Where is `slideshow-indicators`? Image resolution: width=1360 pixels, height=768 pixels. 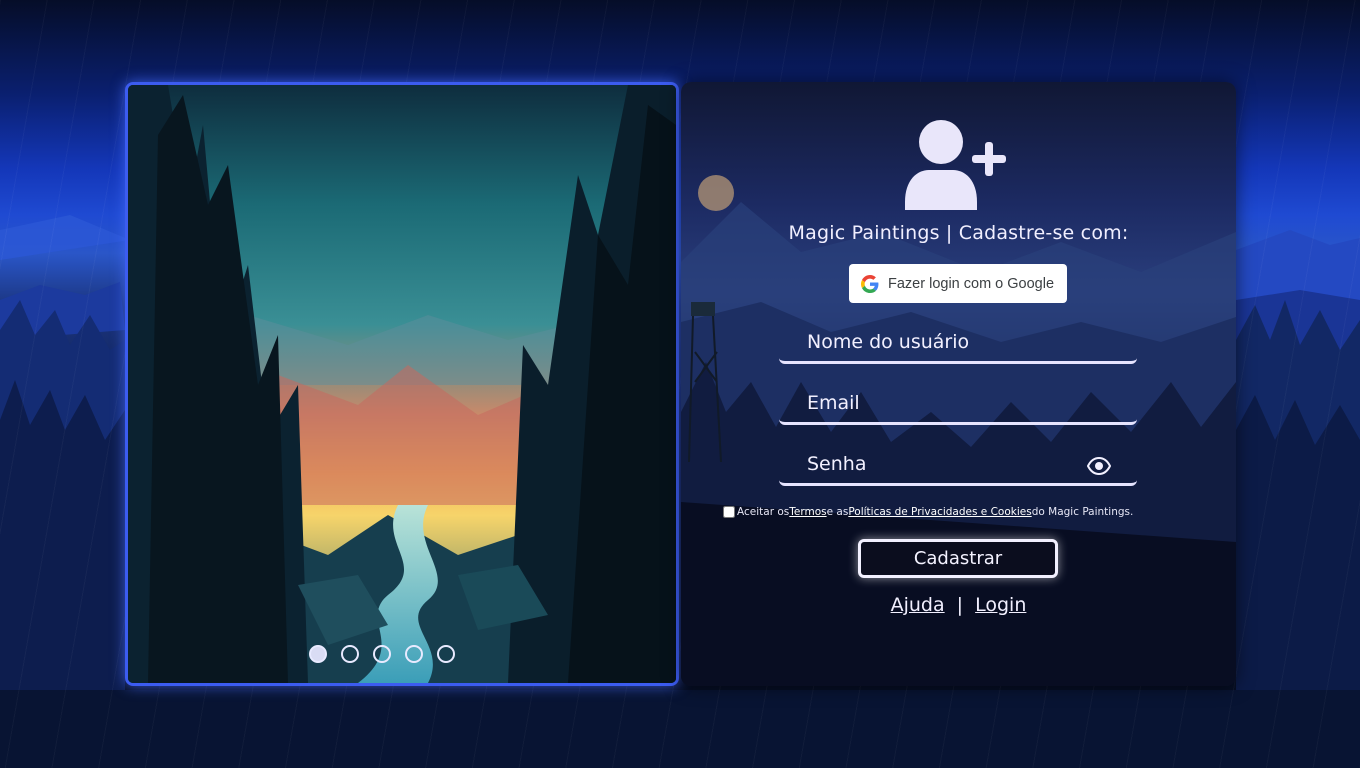 slideshow-indicators is located at coordinates (402, 654).